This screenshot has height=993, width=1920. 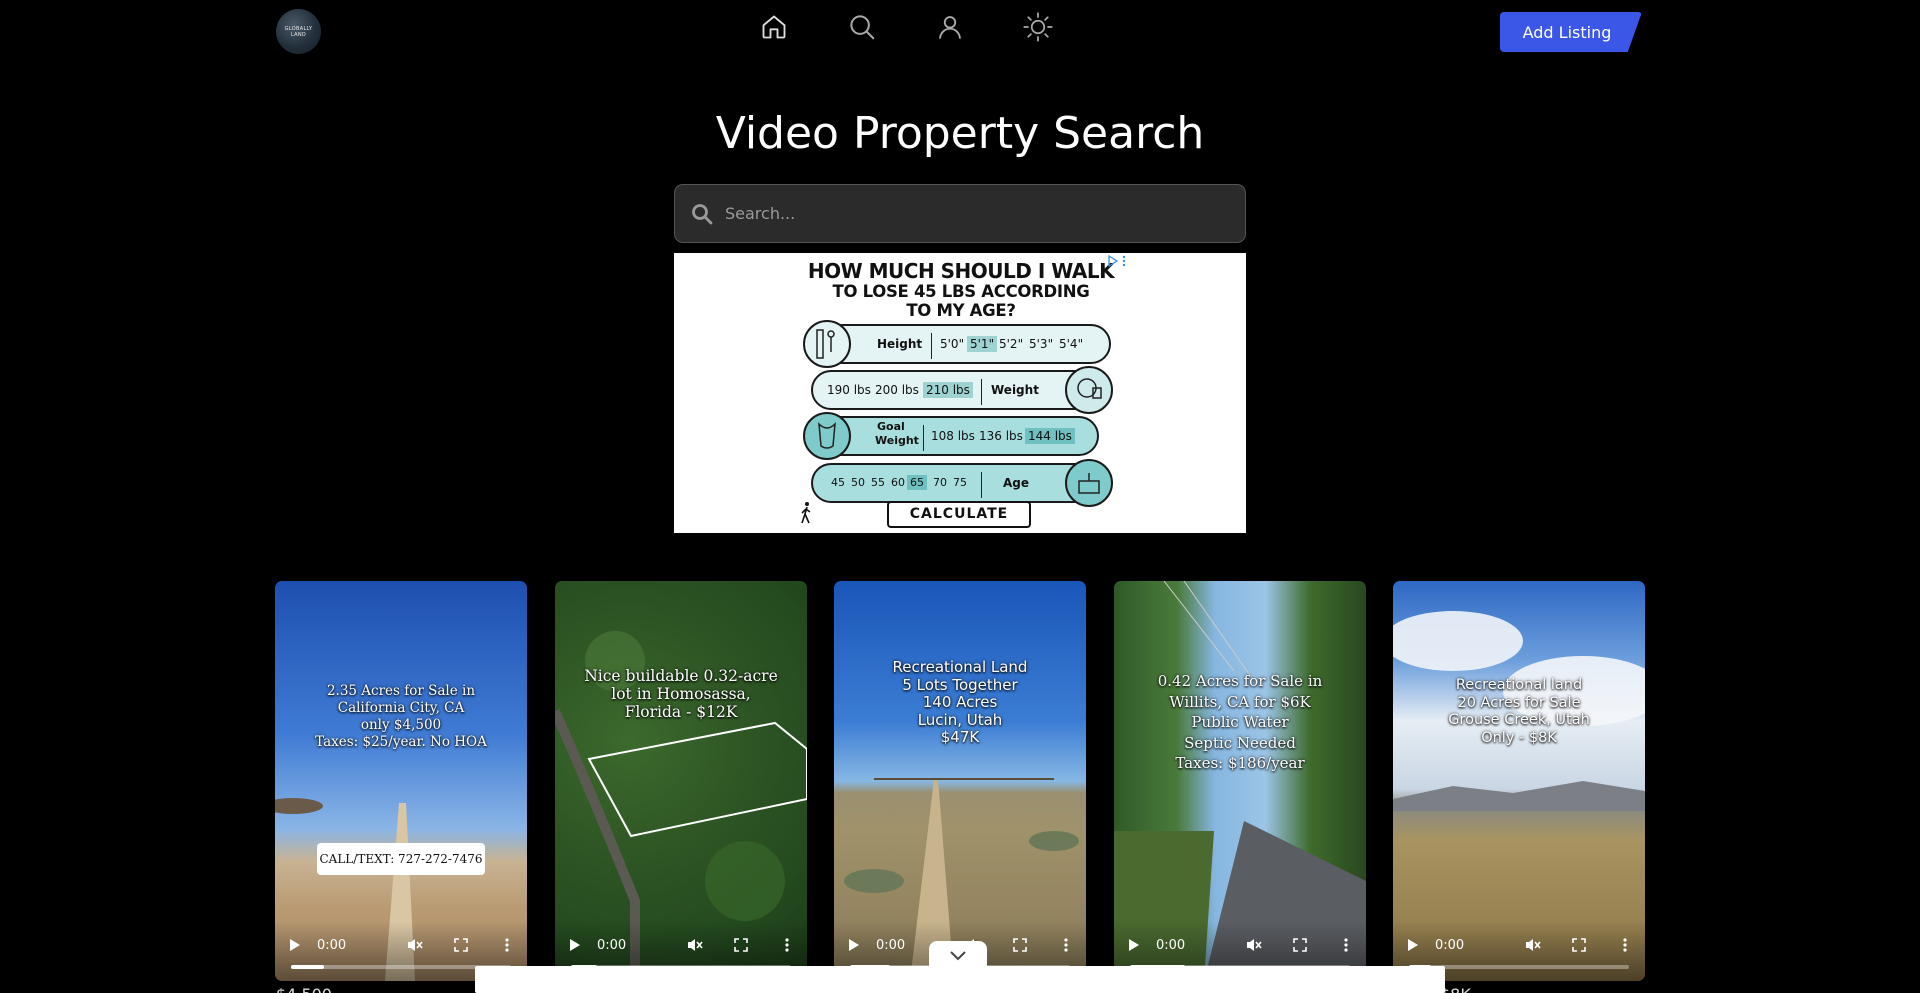 What do you see at coordinates (774, 27) in the screenshot?
I see `home-icon` at bounding box center [774, 27].